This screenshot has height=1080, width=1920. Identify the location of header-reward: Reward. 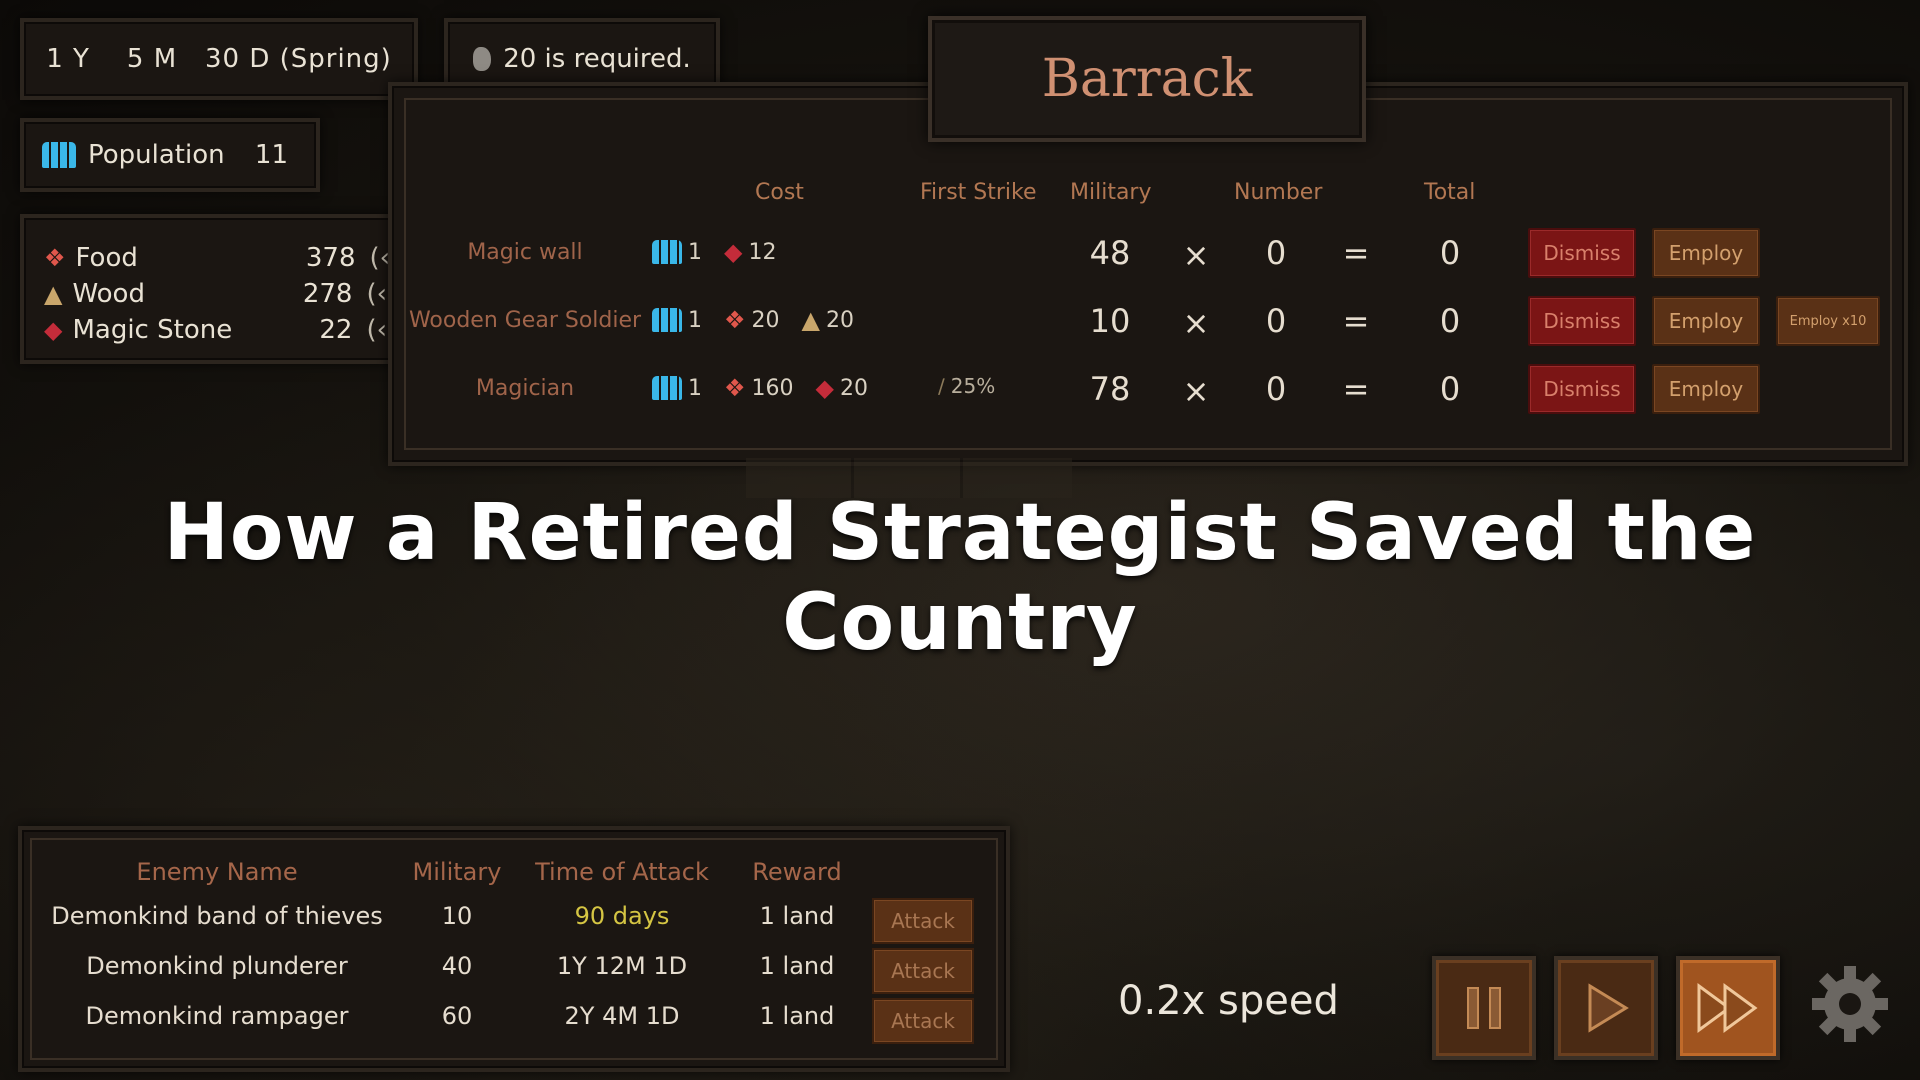
(797, 872).